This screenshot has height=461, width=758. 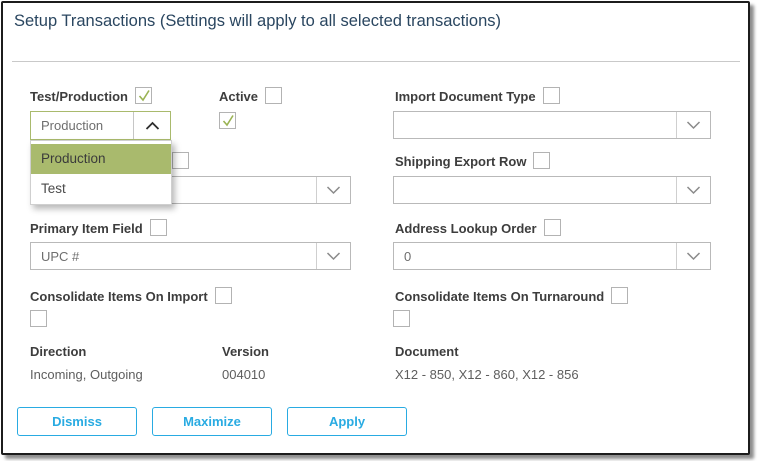 What do you see at coordinates (212, 421) in the screenshot?
I see `maximize-button: Maximize` at bounding box center [212, 421].